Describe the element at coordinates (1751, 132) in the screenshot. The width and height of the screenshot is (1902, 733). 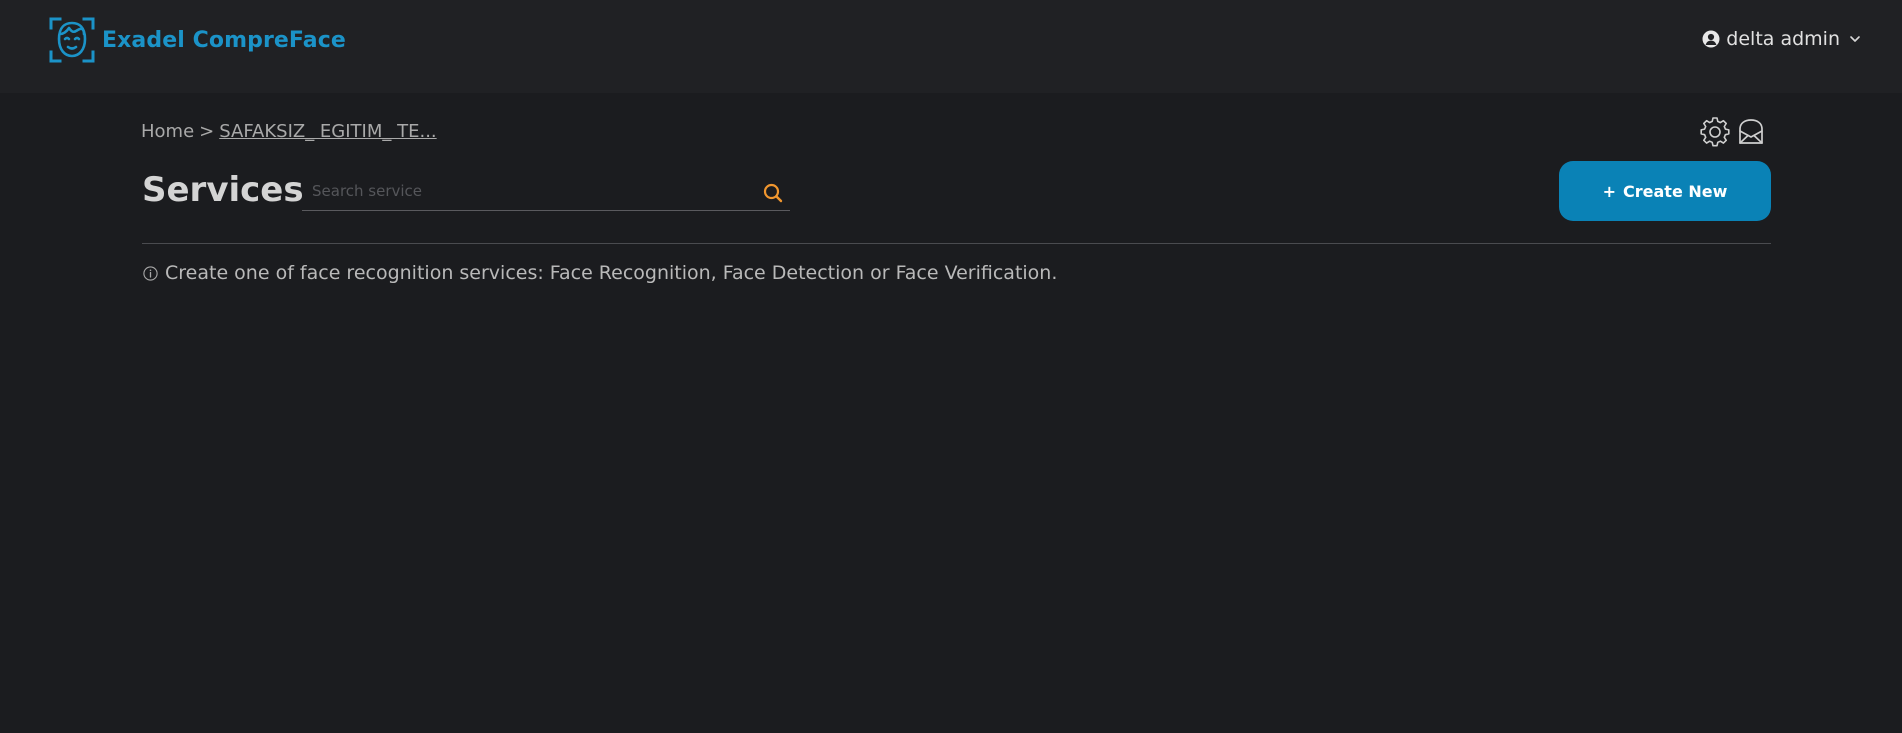
I see `inbox-icon` at that location.